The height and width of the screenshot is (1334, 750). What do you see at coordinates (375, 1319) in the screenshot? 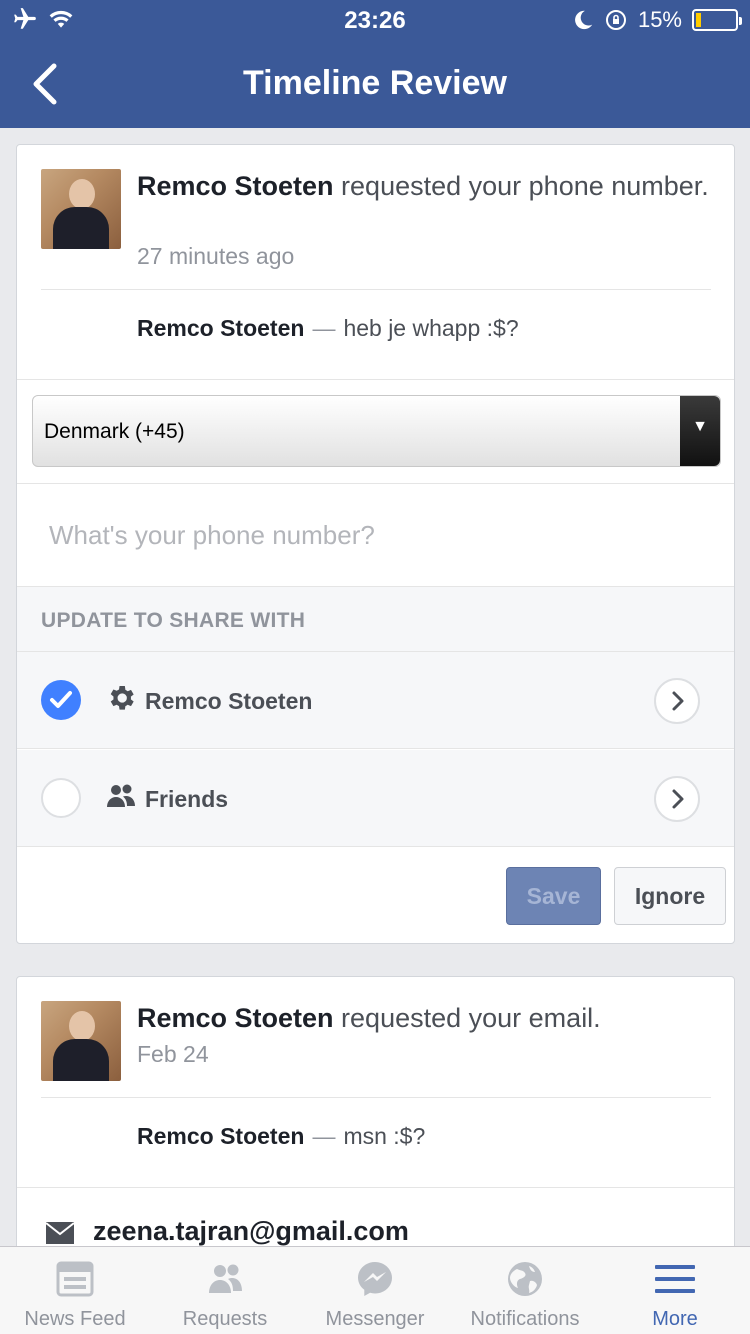
I see `tab-label: Messenger` at bounding box center [375, 1319].